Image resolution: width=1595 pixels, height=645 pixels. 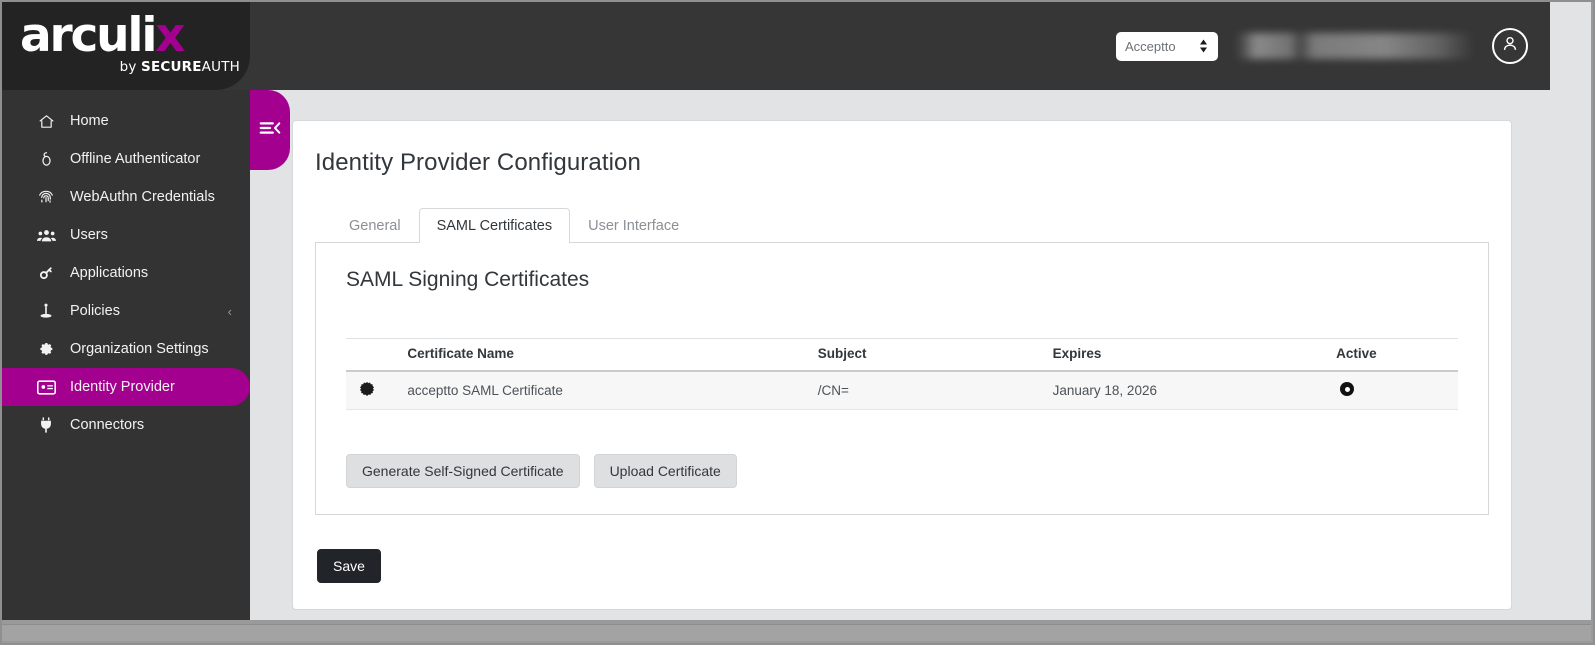 I want to click on brand-wordmark-main: arculi, so click(x=88, y=35).